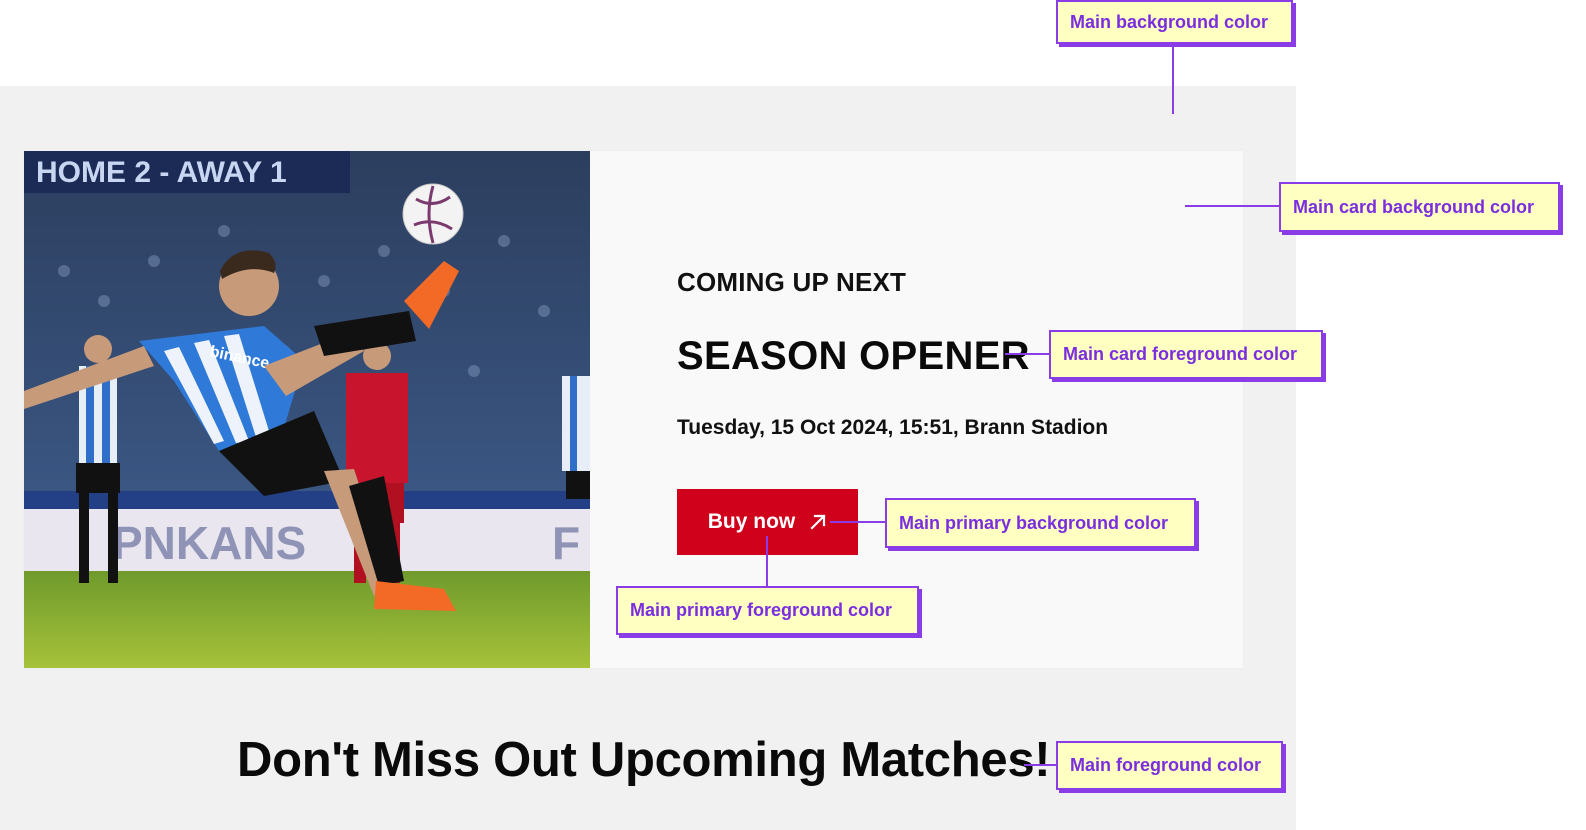 The width and height of the screenshot is (1586, 830). What do you see at coordinates (858, 522) in the screenshot?
I see `annotation-connector-primary-background` at bounding box center [858, 522].